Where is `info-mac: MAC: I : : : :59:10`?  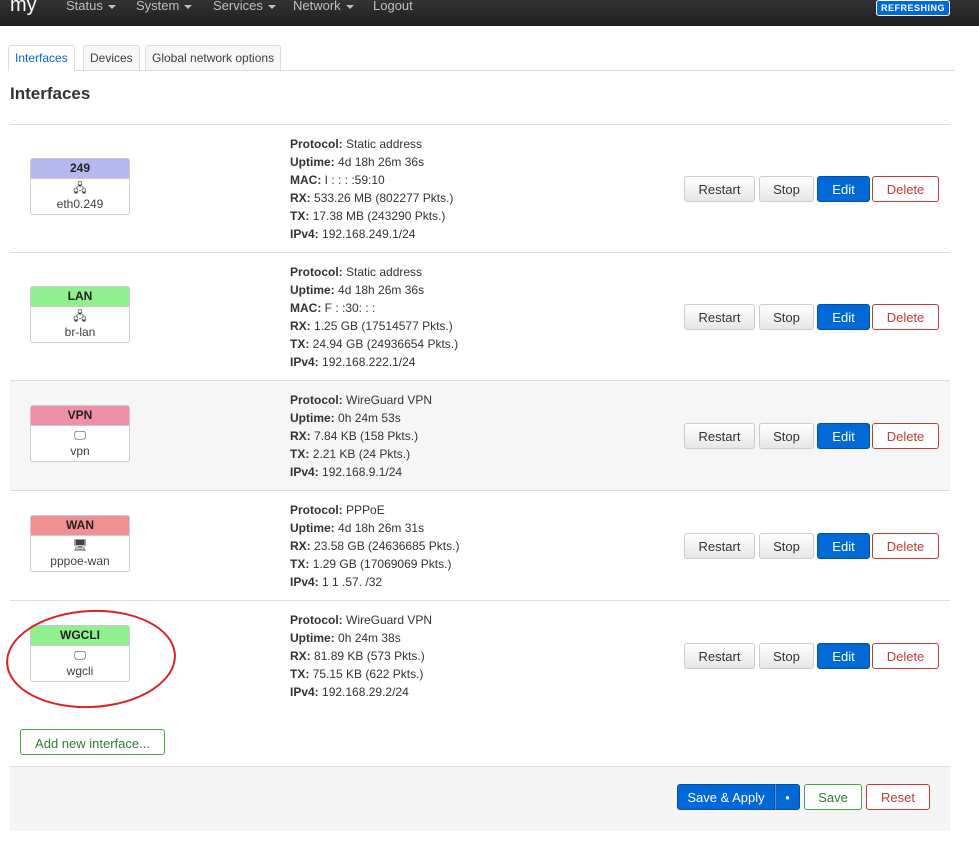
info-mac: MAC: I : : : :59:10 is located at coordinates (337, 180).